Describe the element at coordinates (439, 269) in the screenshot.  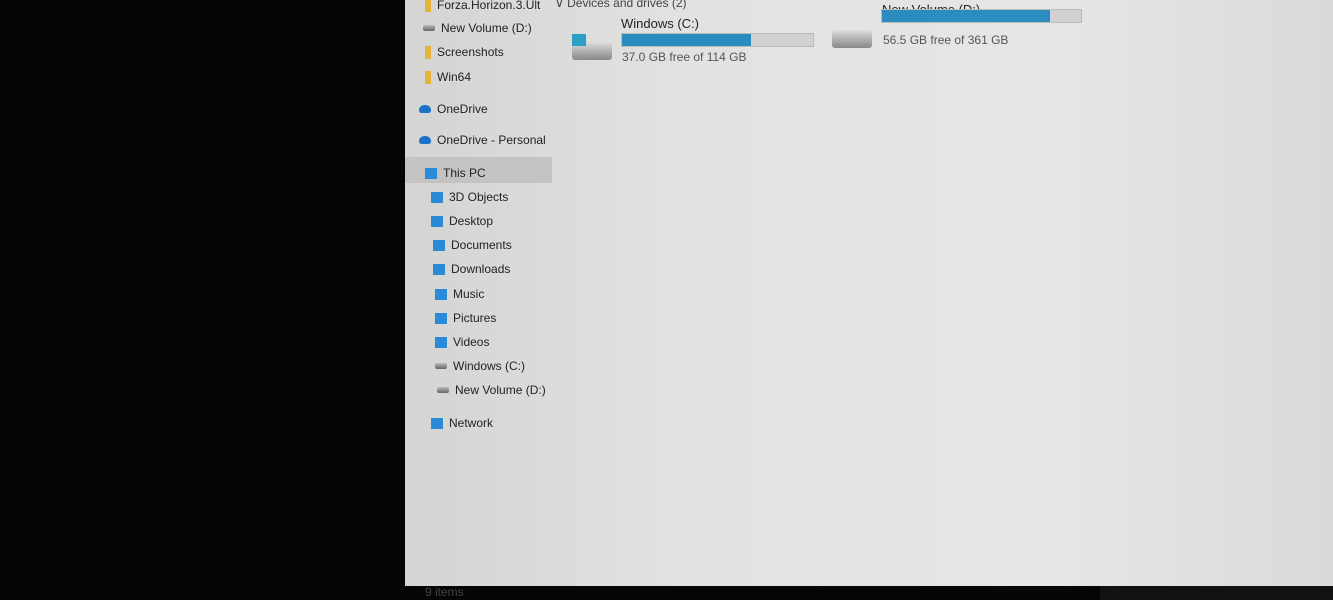
I see `download-icon` at that location.